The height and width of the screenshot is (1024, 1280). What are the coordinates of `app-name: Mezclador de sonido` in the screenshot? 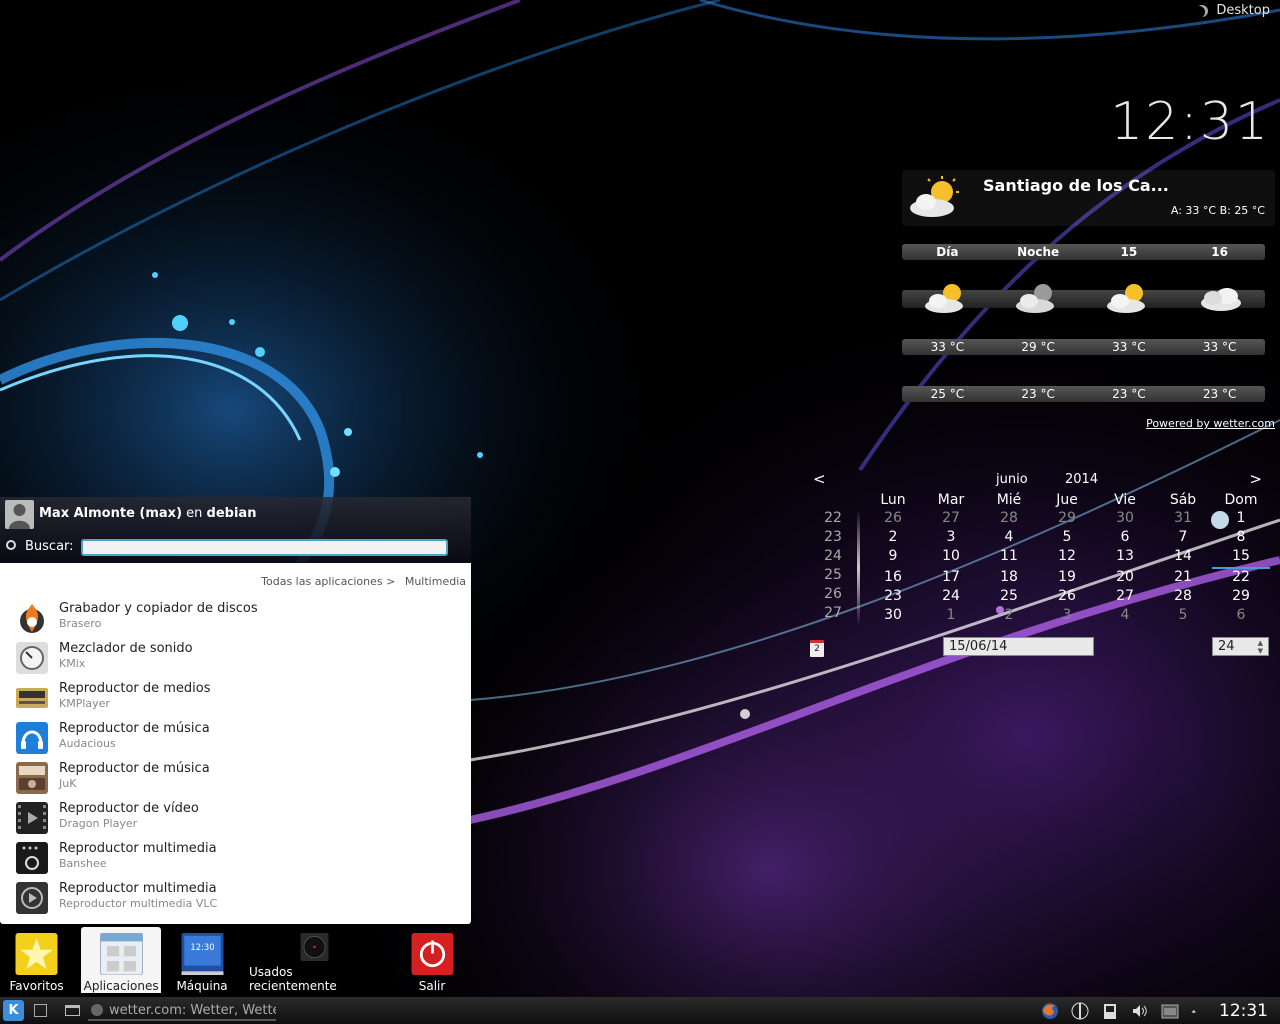 It's located at (126, 648).